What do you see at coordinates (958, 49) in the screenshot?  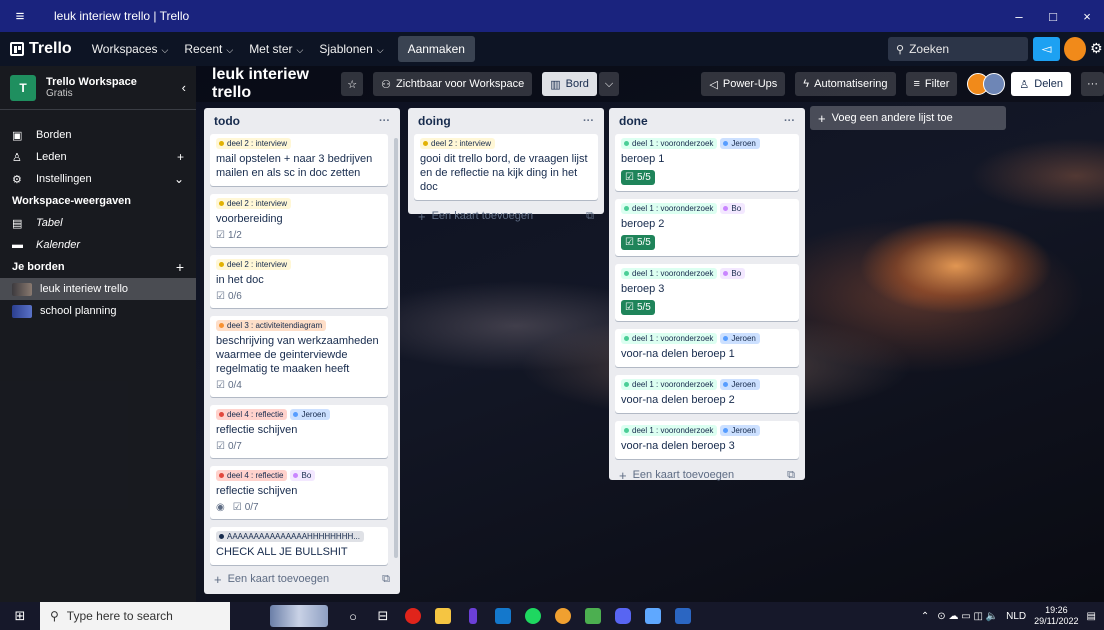 I see `search-input: ⚲ Zoeken` at bounding box center [958, 49].